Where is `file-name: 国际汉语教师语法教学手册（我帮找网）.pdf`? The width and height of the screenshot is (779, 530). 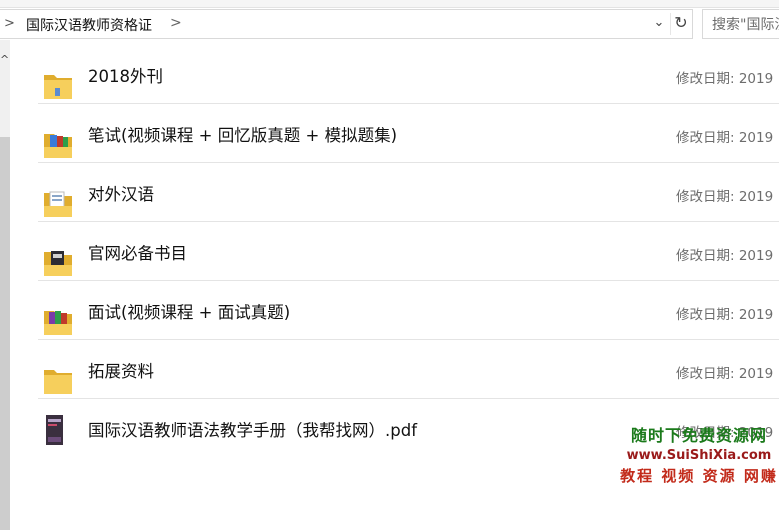
file-name: 国际汉语教师语法教学手册（我帮找网）.pdf is located at coordinates (252, 429).